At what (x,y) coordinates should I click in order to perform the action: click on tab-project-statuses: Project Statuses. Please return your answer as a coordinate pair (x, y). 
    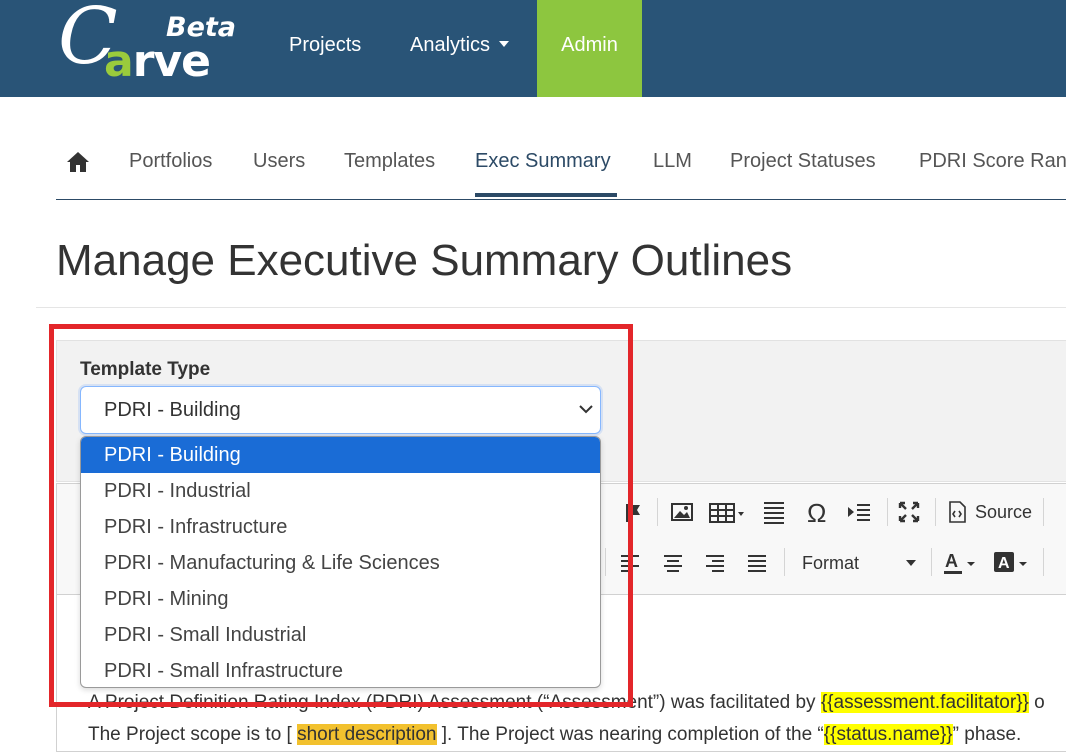
    Looking at the image, I should click on (803, 161).